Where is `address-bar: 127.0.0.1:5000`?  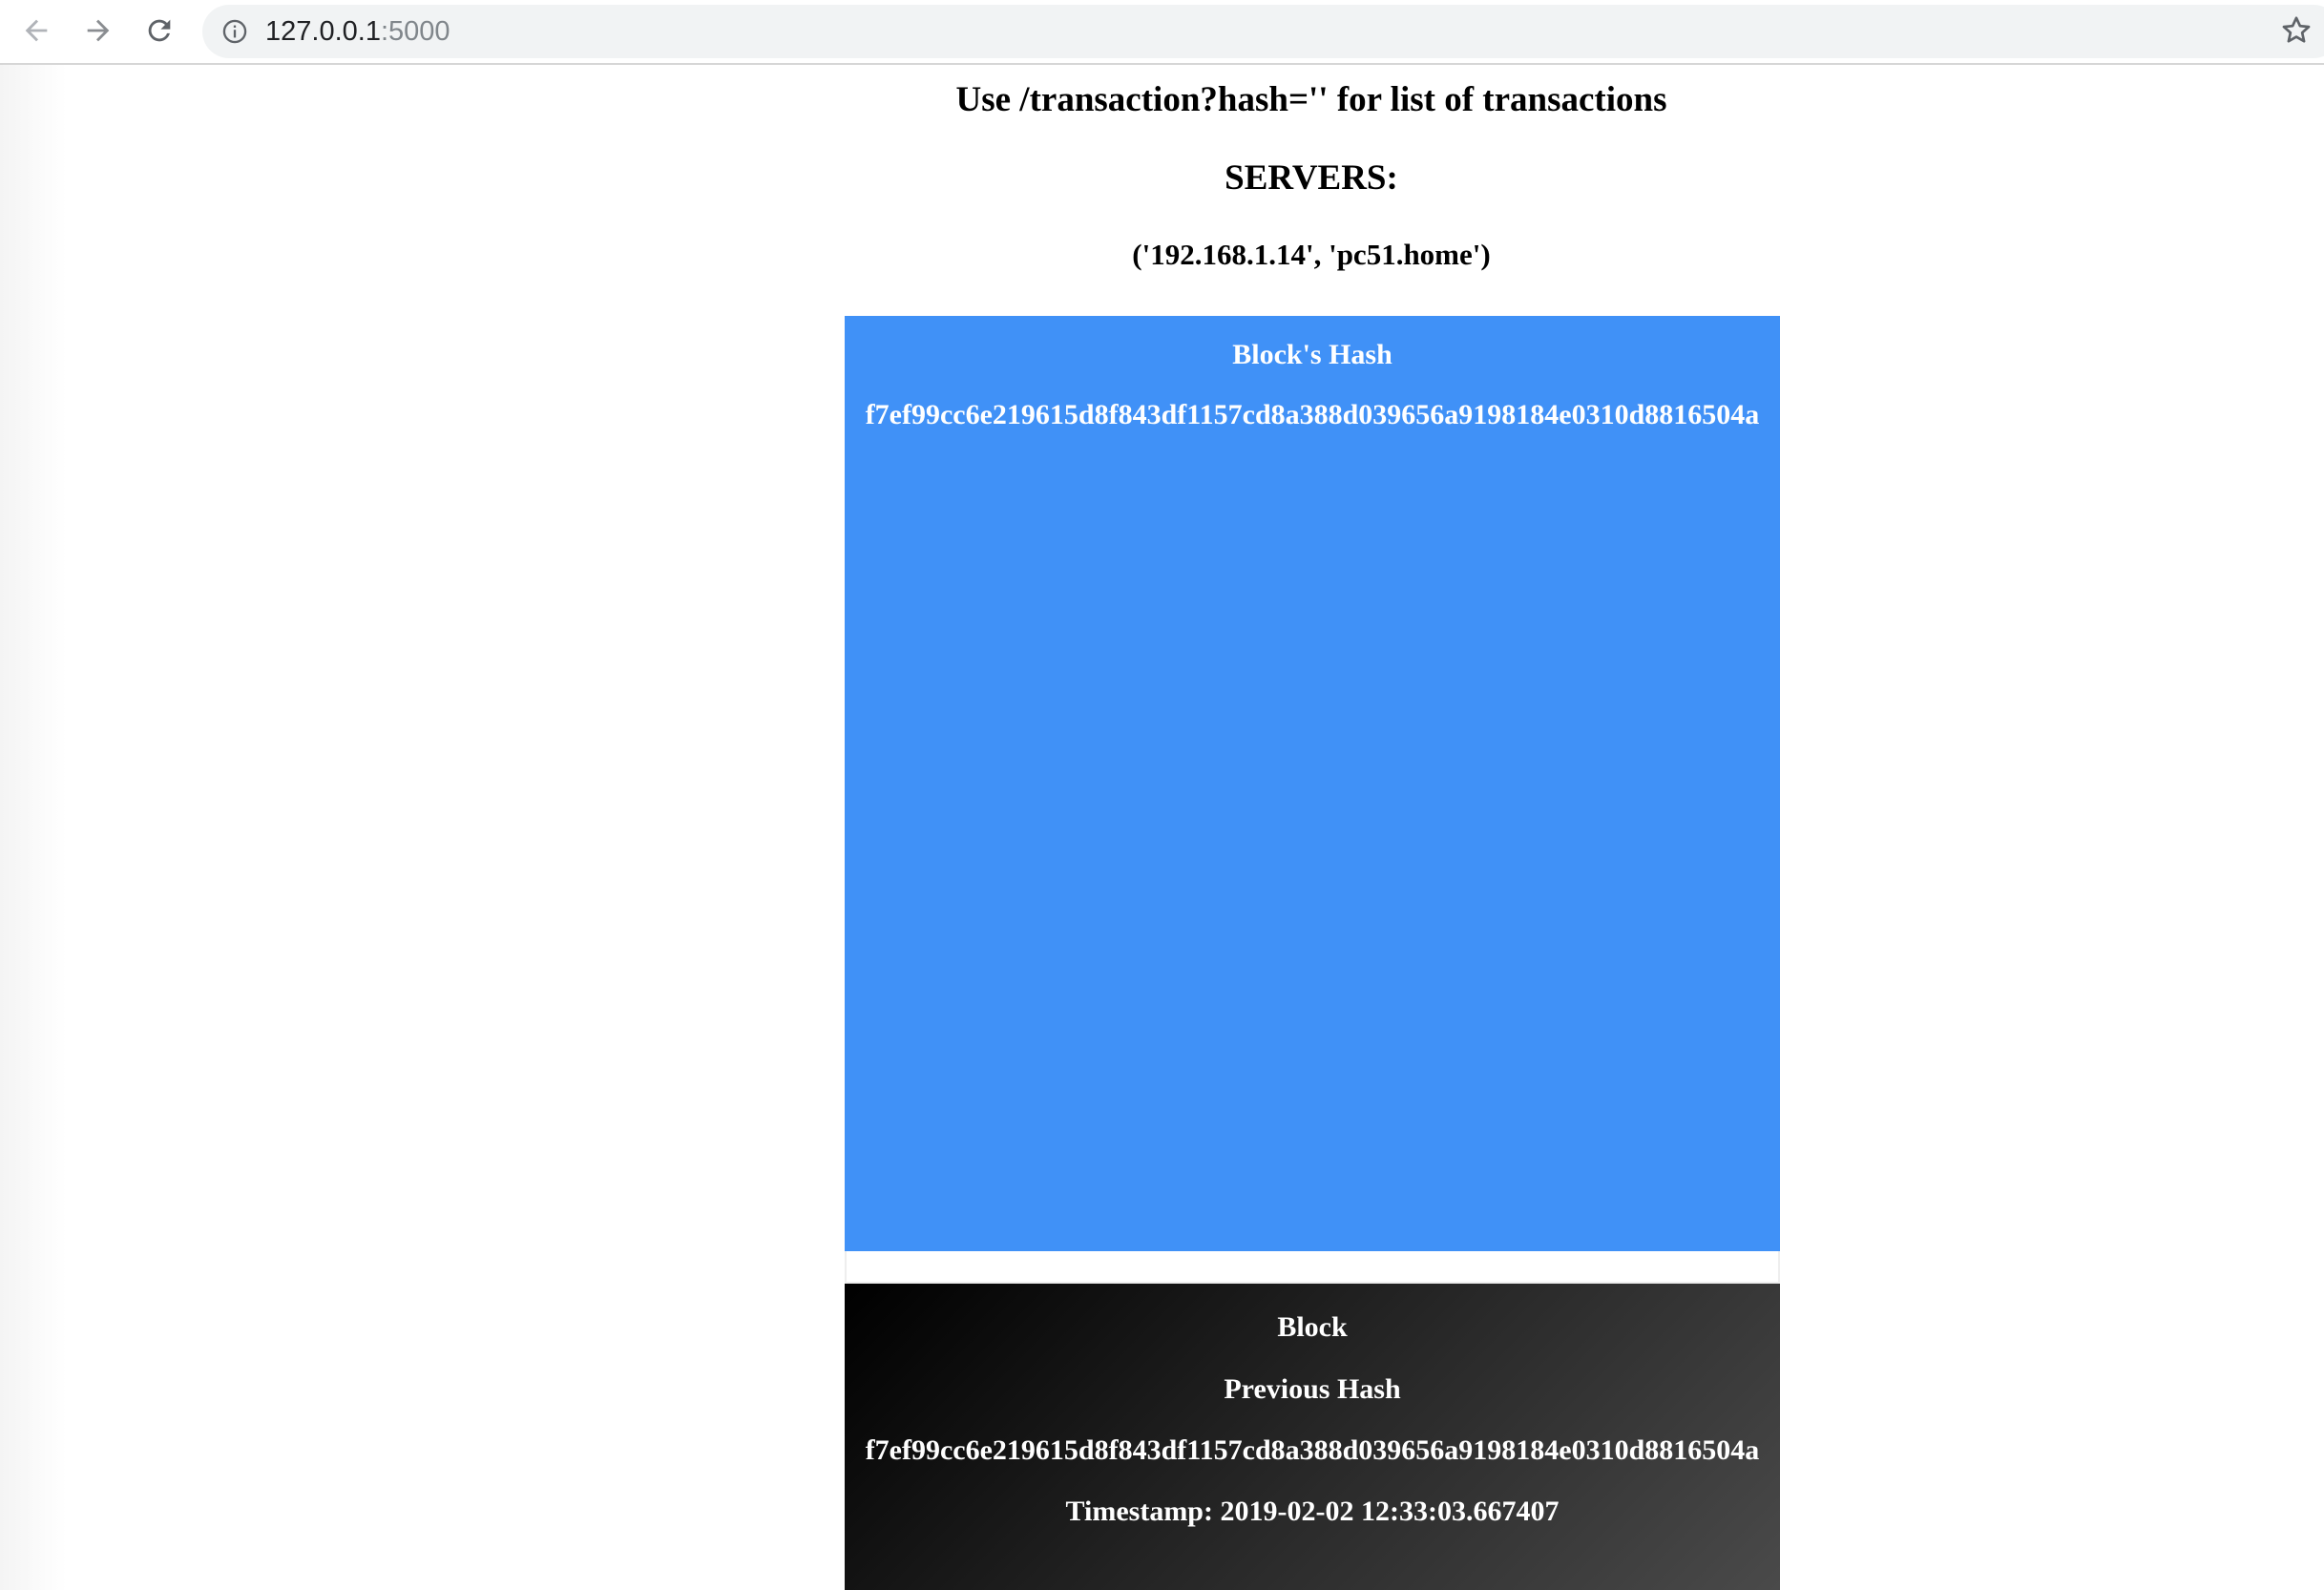
address-bar: 127.0.0.1:5000 is located at coordinates (1263, 31).